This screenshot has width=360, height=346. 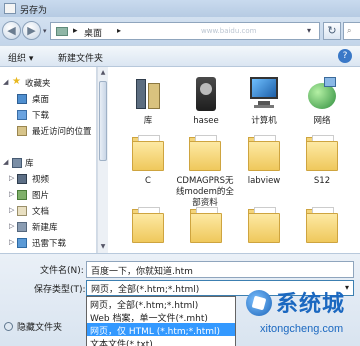 What do you see at coordinates (229, 31) in the screenshot?
I see `address-ghost-text: www.baidu.com` at bounding box center [229, 31].